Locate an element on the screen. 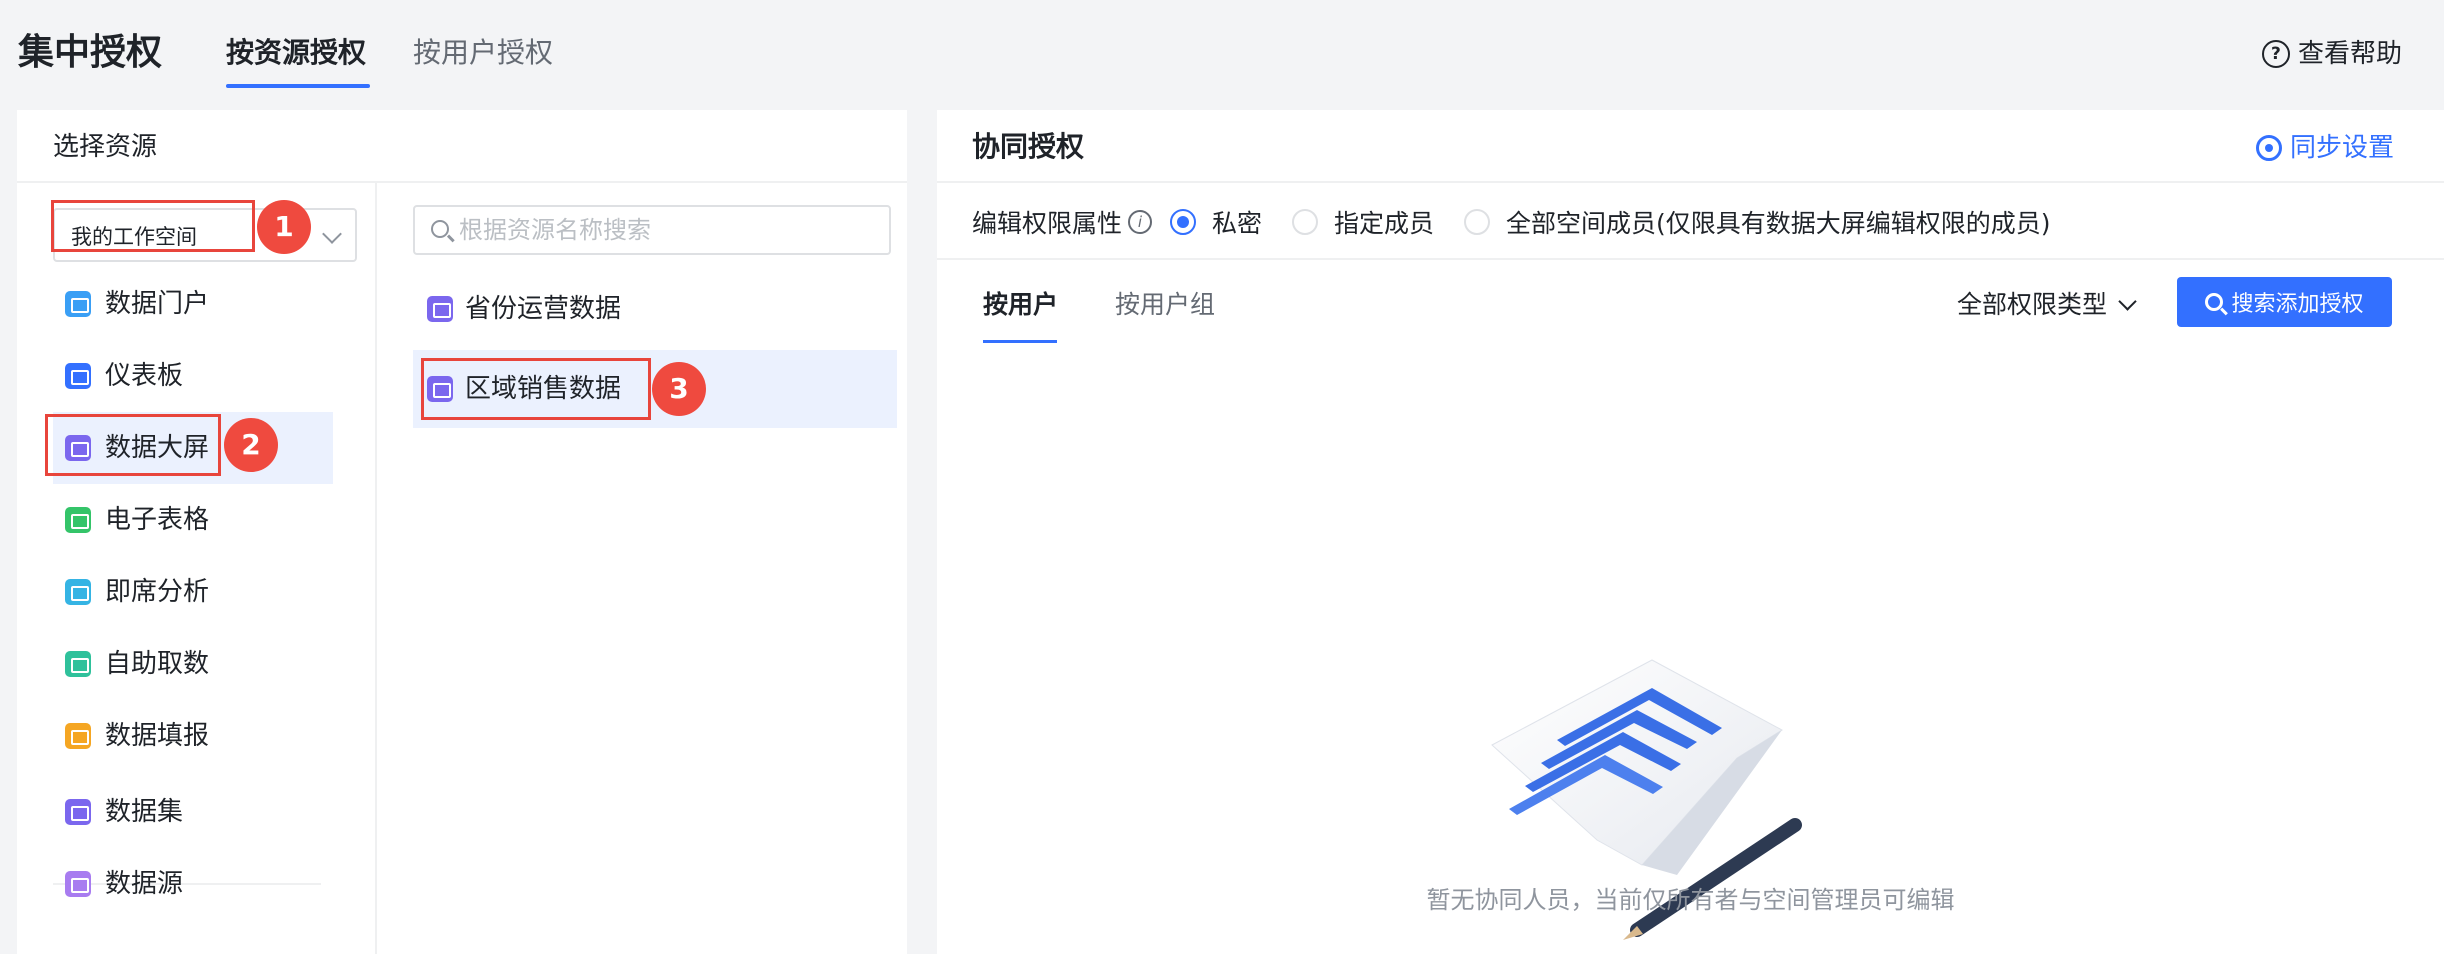 The height and width of the screenshot is (954, 2444). resource-panel-header: 选择资源 is located at coordinates (462, 146).